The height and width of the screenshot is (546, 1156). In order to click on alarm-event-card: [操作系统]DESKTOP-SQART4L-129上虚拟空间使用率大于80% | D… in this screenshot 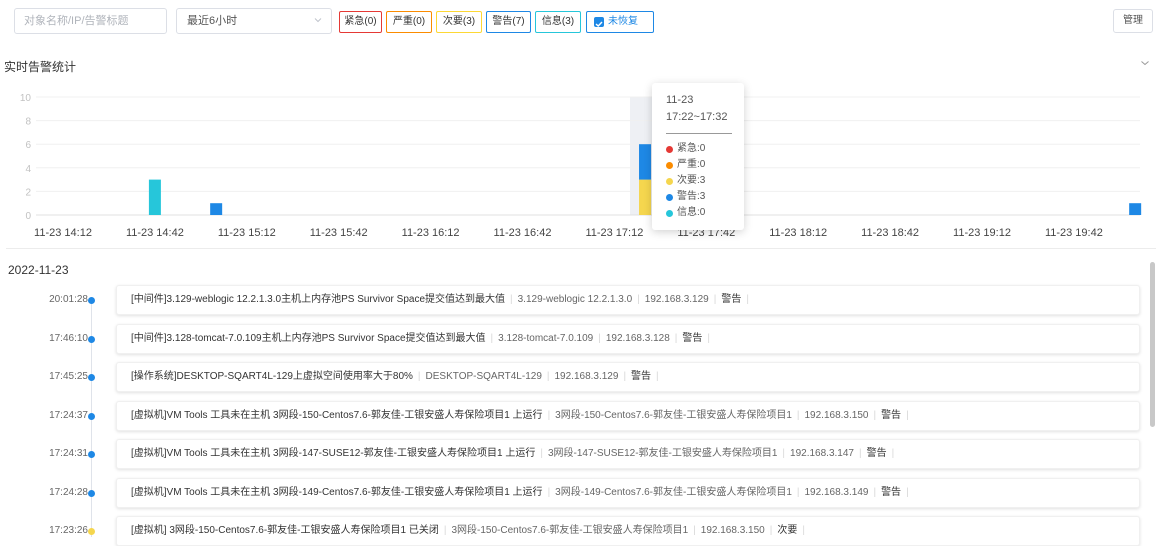, I will do `click(628, 377)`.